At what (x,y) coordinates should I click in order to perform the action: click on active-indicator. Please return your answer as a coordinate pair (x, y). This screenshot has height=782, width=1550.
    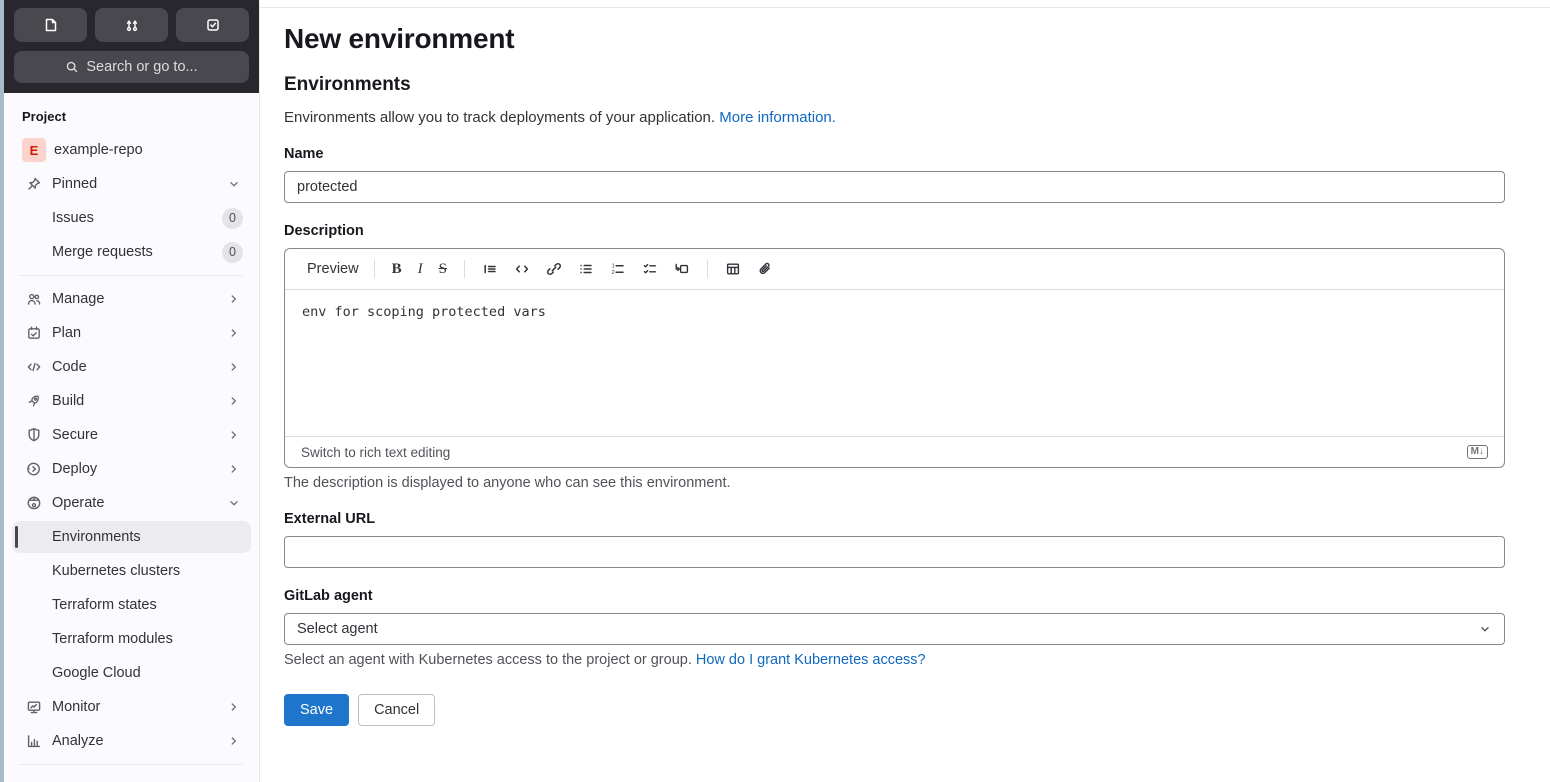
    Looking at the image, I should click on (16, 537).